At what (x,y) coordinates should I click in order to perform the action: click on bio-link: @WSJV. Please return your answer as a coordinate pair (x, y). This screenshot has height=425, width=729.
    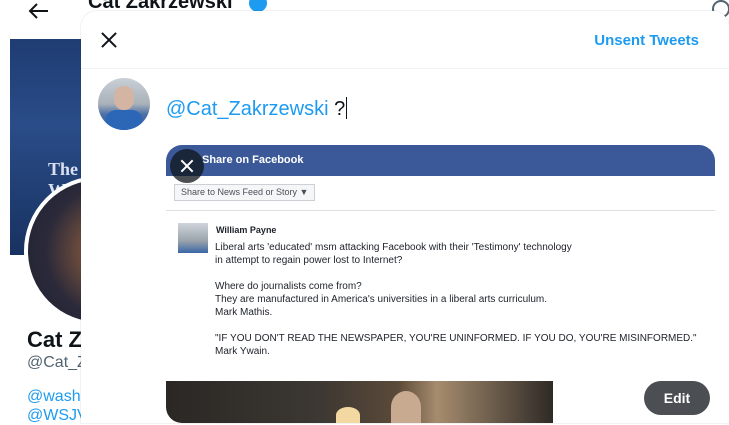
    Looking at the image, I should click on (57, 416).